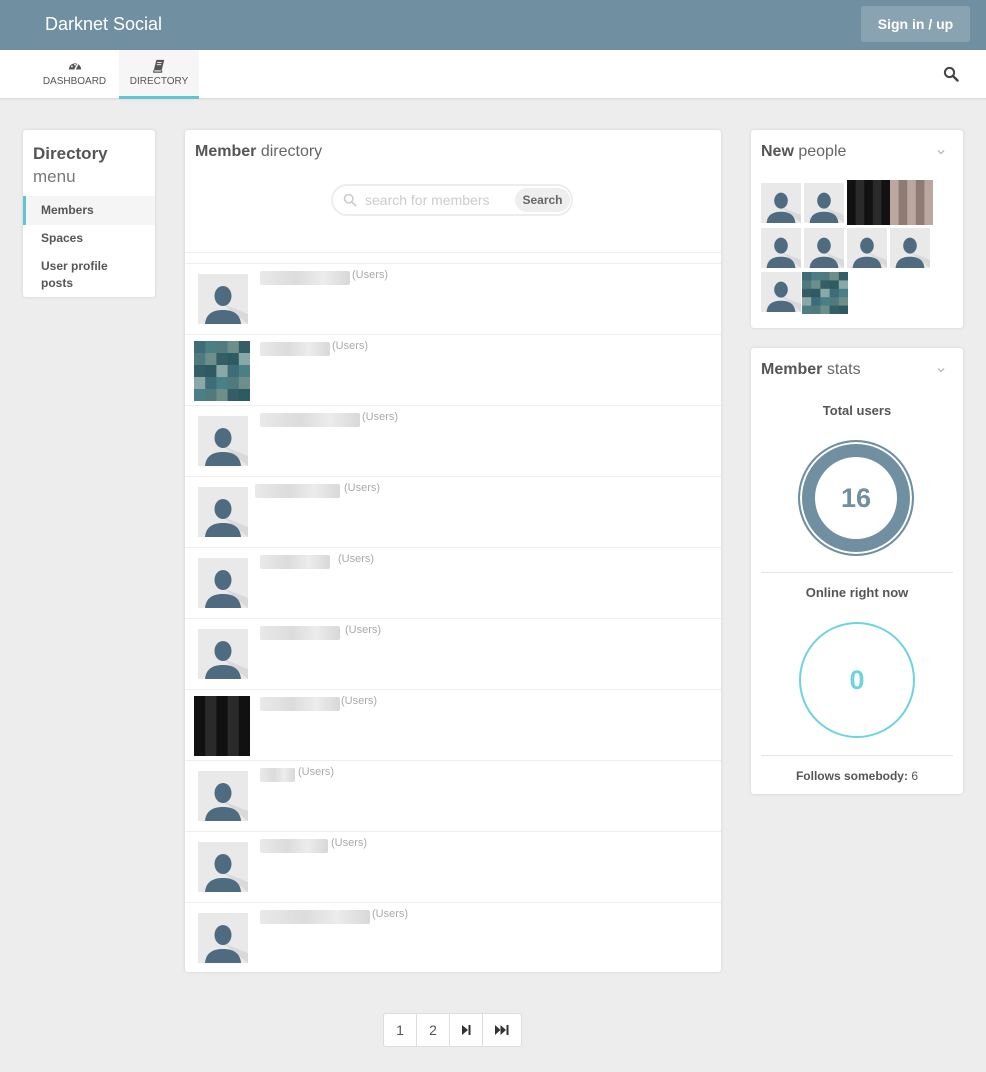 This screenshot has width=986, height=1072. What do you see at coordinates (74, 81) in the screenshot?
I see `tab-dashboard-label: DASHBOARD` at bounding box center [74, 81].